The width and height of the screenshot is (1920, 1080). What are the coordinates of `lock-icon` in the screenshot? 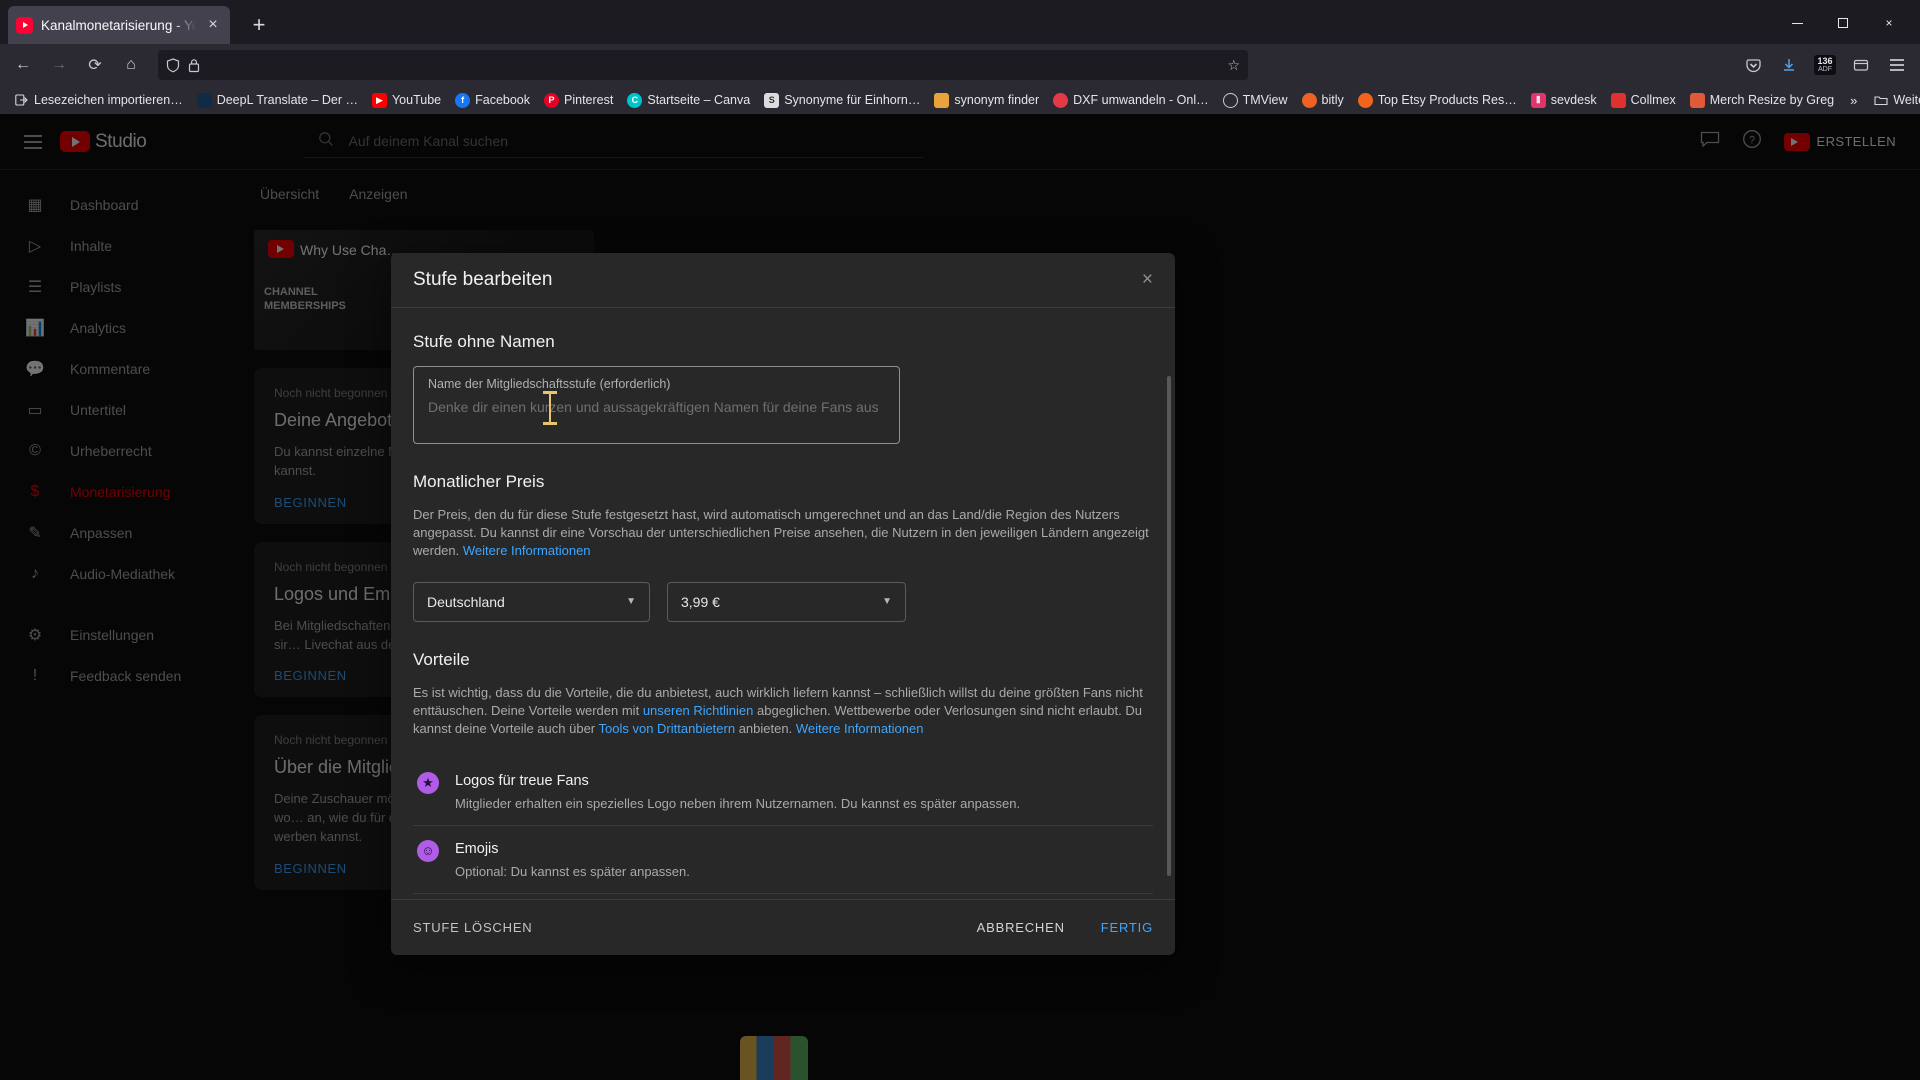 It's located at (194, 65).